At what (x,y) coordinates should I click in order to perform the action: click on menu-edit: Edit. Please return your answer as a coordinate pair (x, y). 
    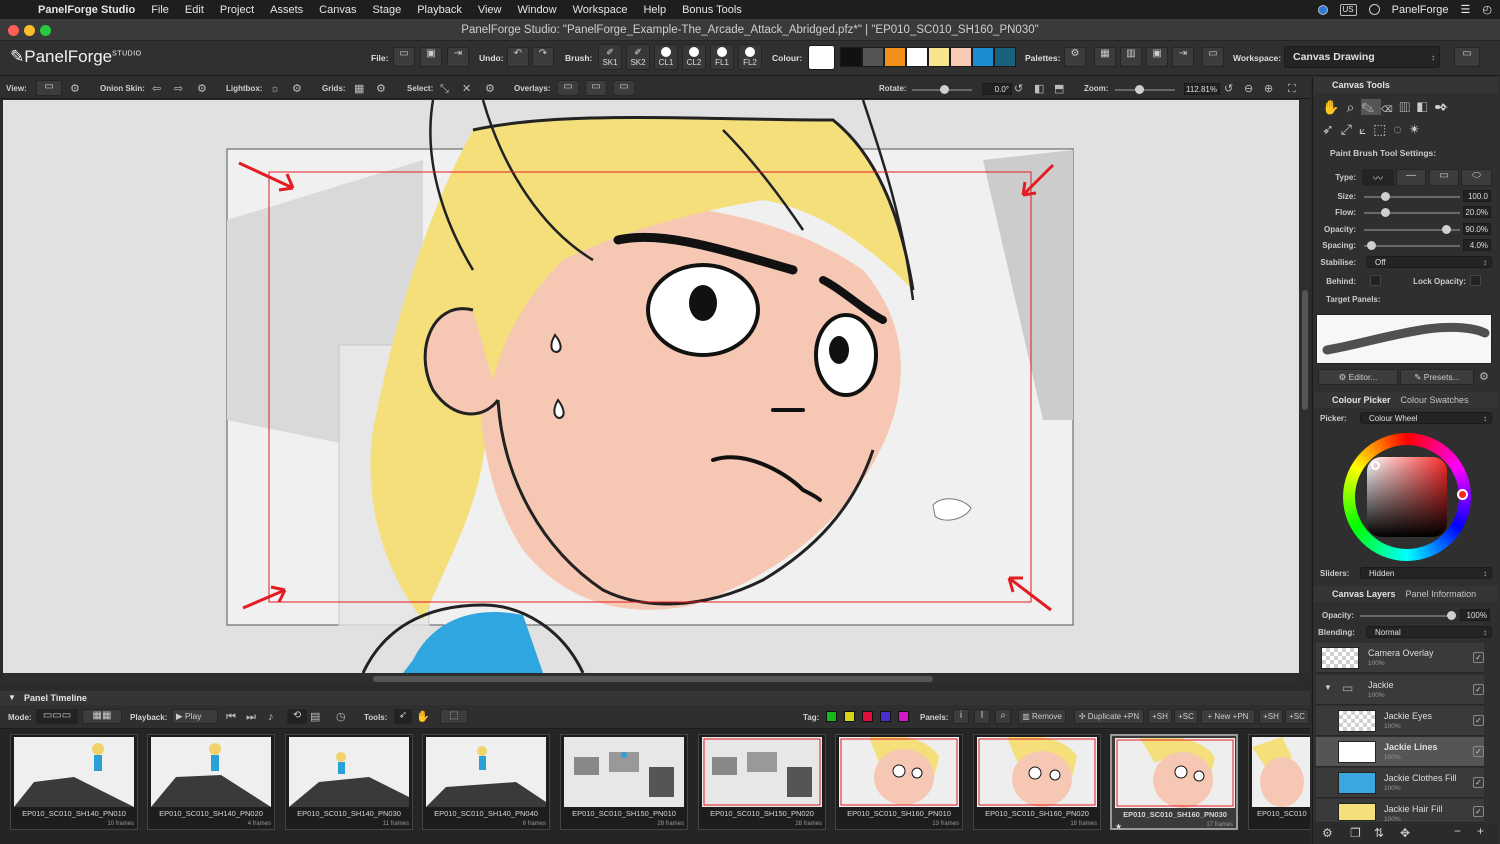
    Looking at the image, I should click on (194, 10).